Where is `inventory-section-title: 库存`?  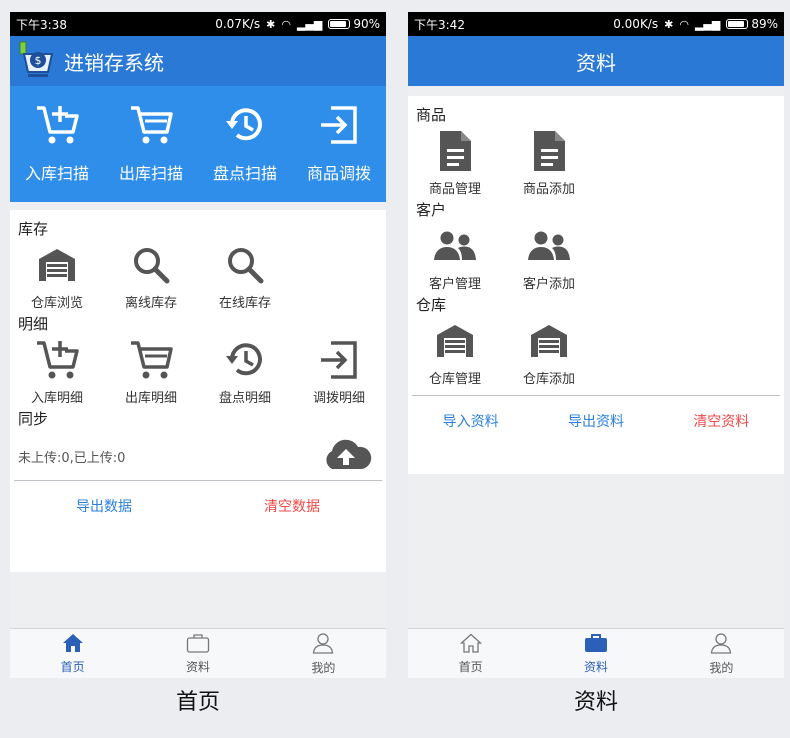
inventory-section-title: 库存 is located at coordinates (33, 229).